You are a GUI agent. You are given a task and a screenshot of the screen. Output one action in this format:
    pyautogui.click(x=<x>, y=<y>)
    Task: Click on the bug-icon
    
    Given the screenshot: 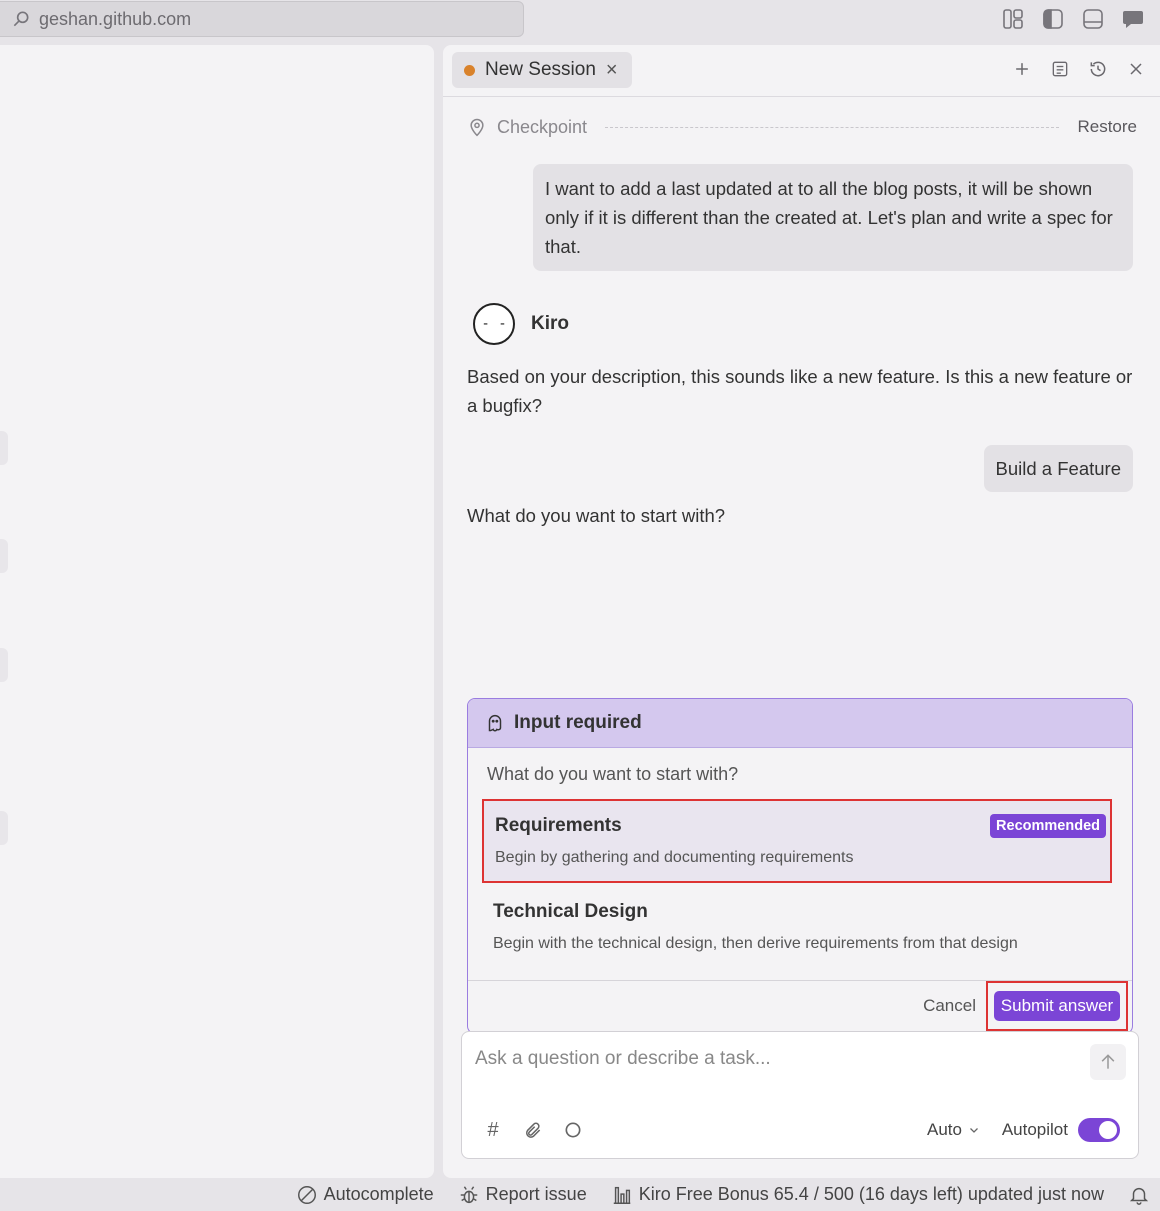 What is the action you would take?
    pyautogui.click(x=468, y=1194)
    